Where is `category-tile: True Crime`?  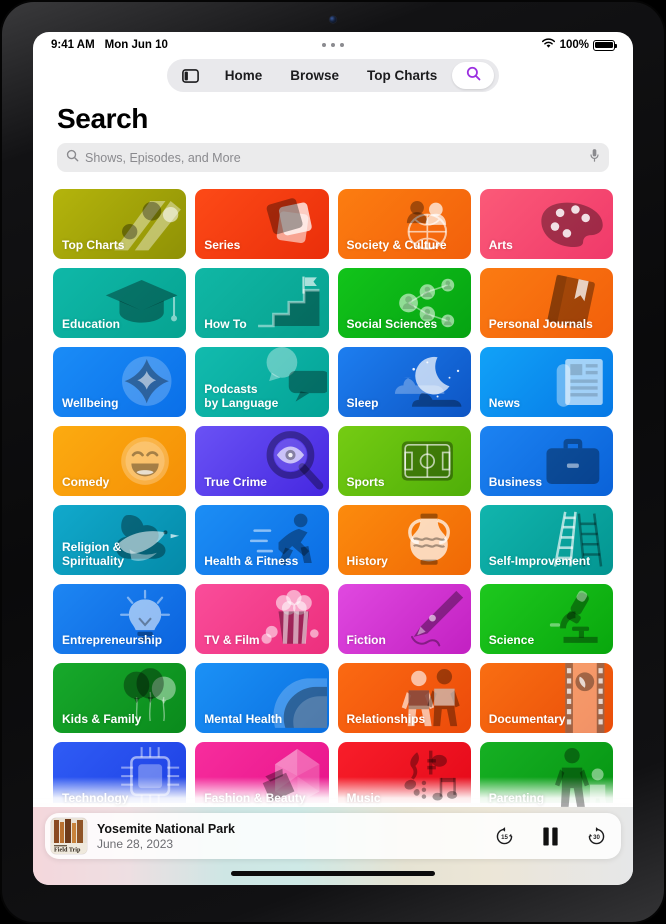
category-tile: True Crime is located at coordinates (262, 461).